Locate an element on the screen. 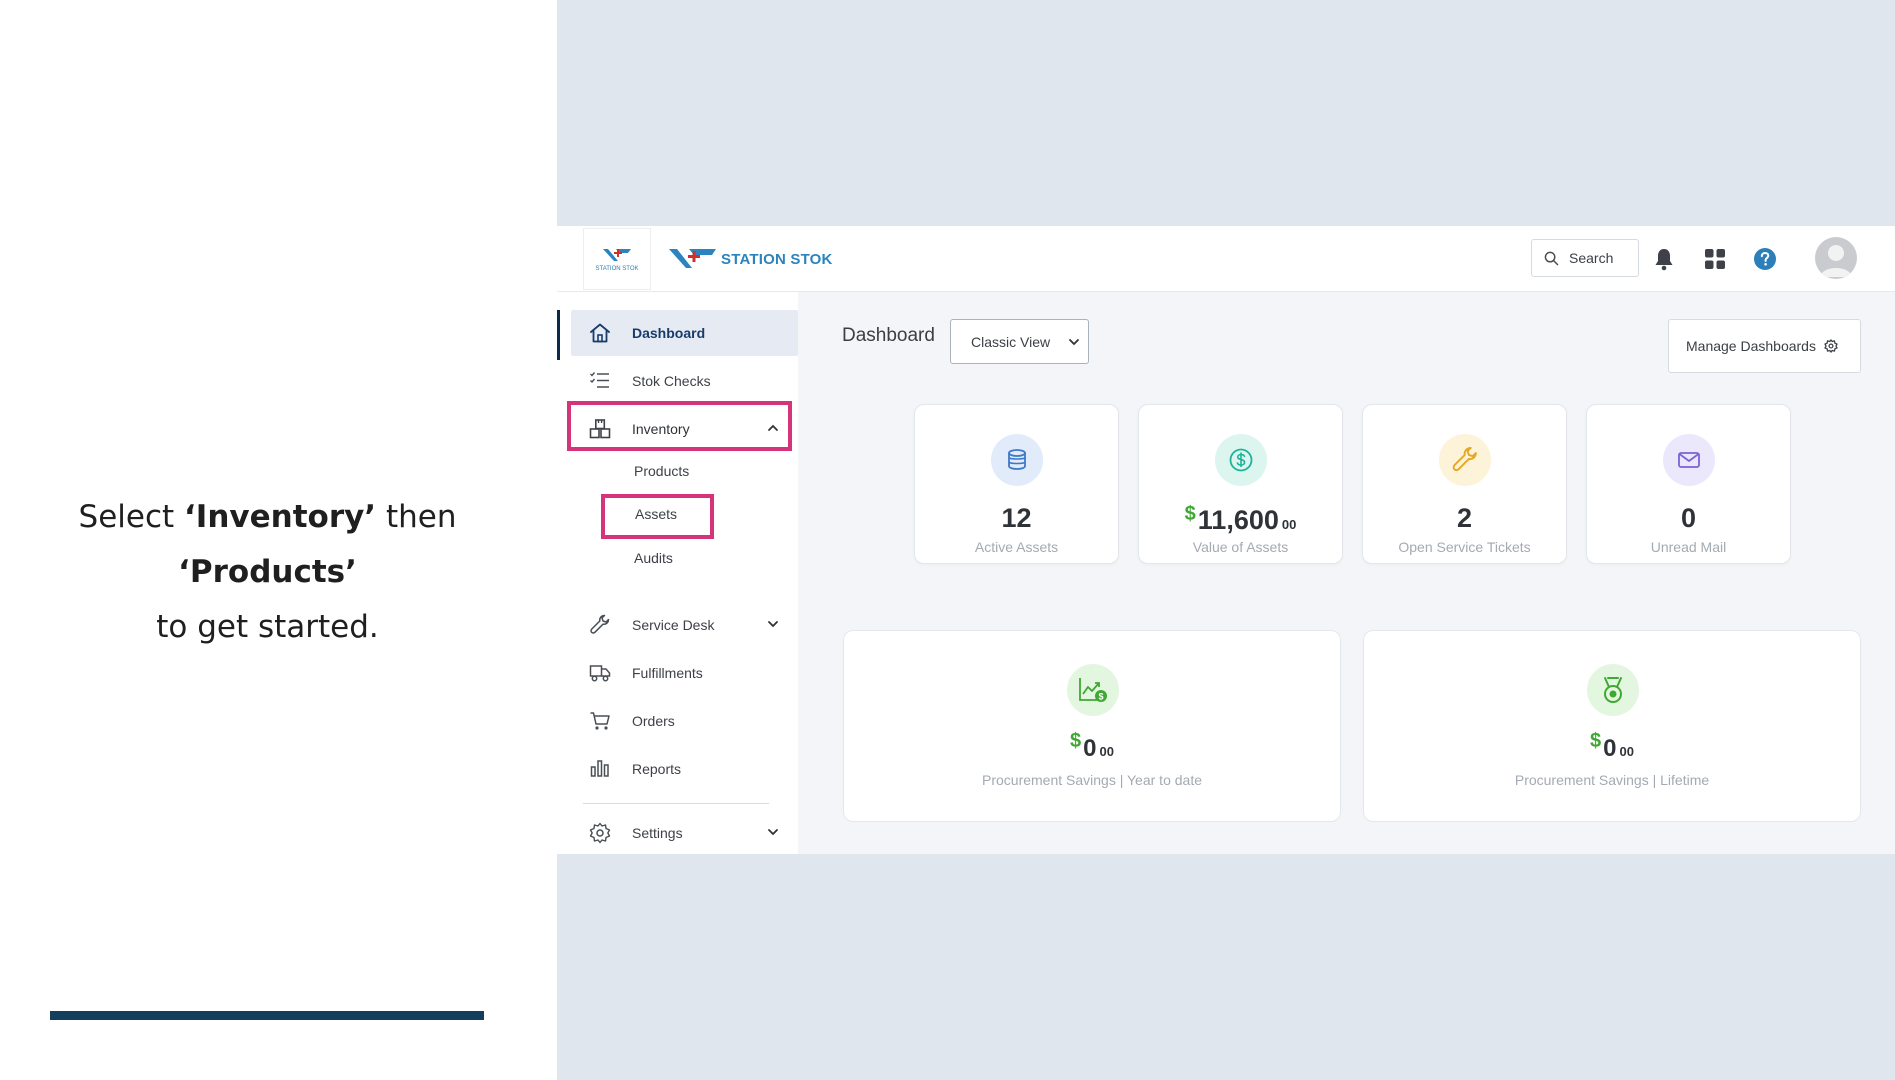 The width and height of the screenshot is (1895, 1080). active-indicator is located at coordinates (558, 335).